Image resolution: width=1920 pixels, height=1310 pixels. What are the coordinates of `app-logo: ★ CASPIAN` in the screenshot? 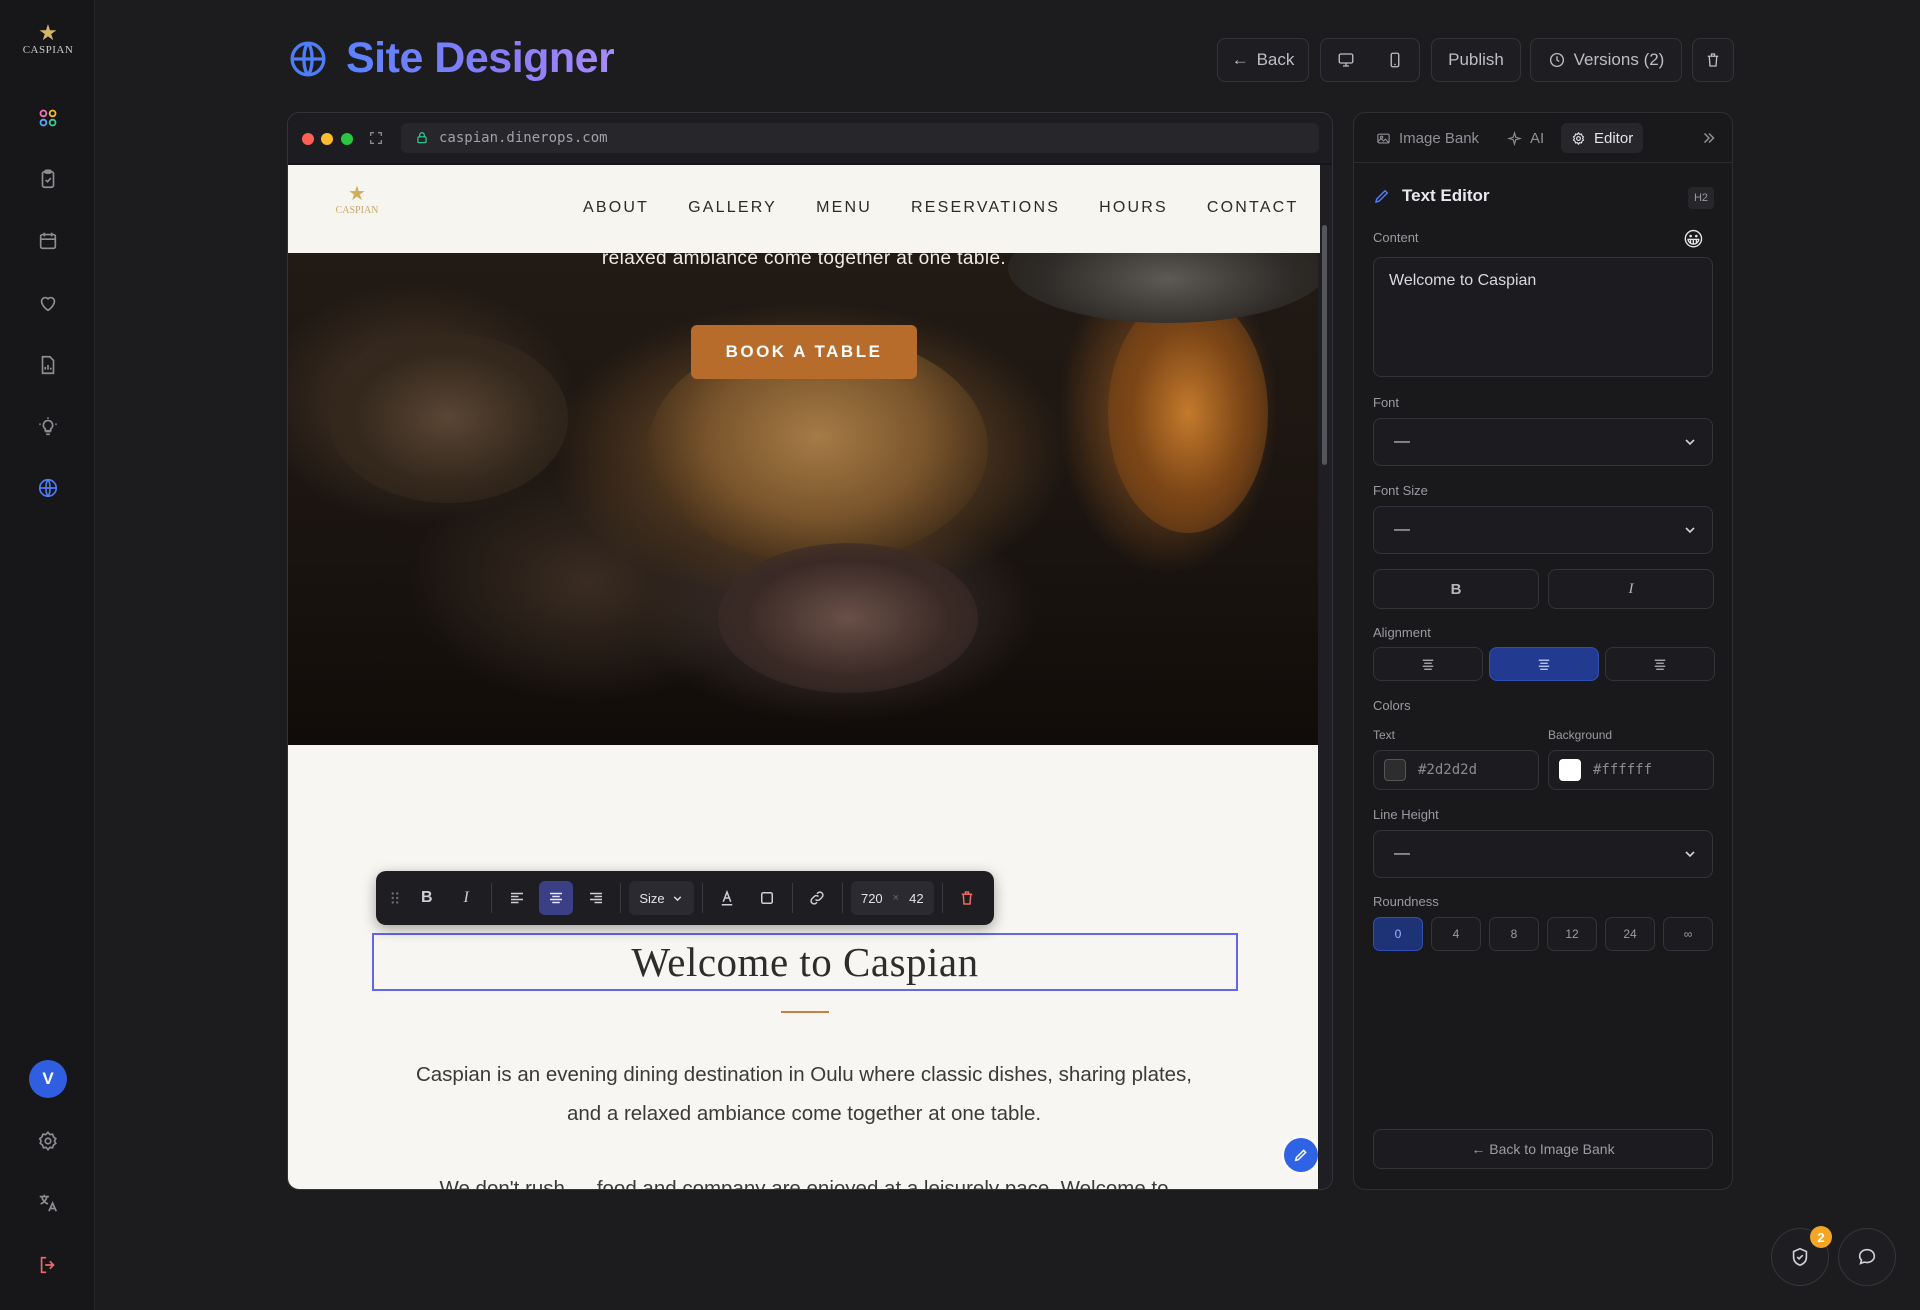 It's located at (48, 47).